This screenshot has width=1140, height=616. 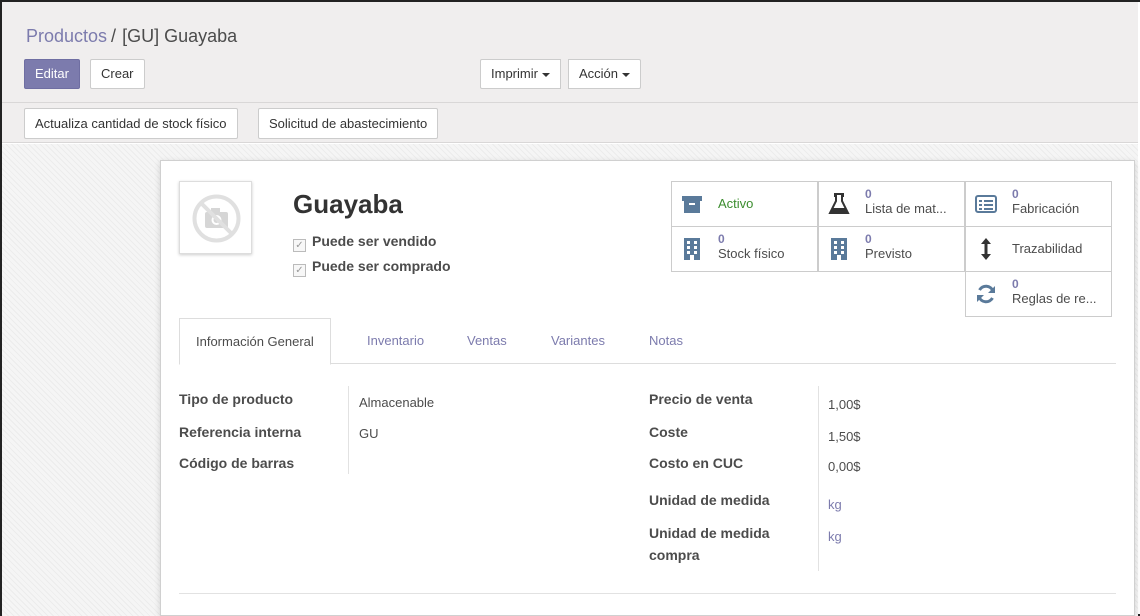 I want to click on product-image, so click(x=215, y=217).